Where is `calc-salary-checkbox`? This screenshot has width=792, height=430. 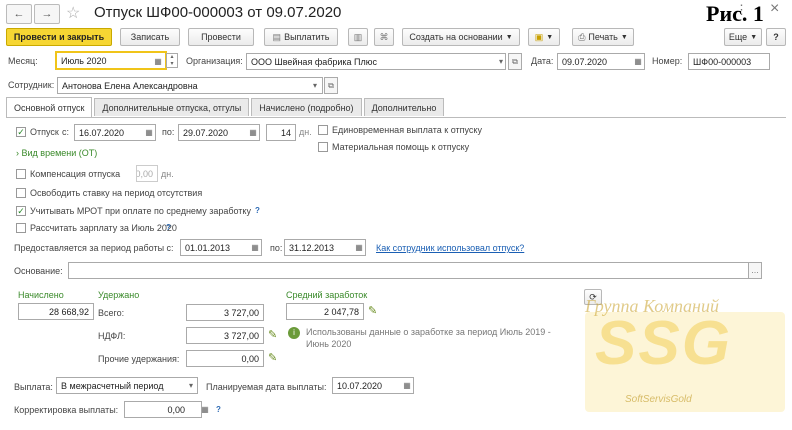 calc-salary-checkbox is located at coordinates (21, 228).